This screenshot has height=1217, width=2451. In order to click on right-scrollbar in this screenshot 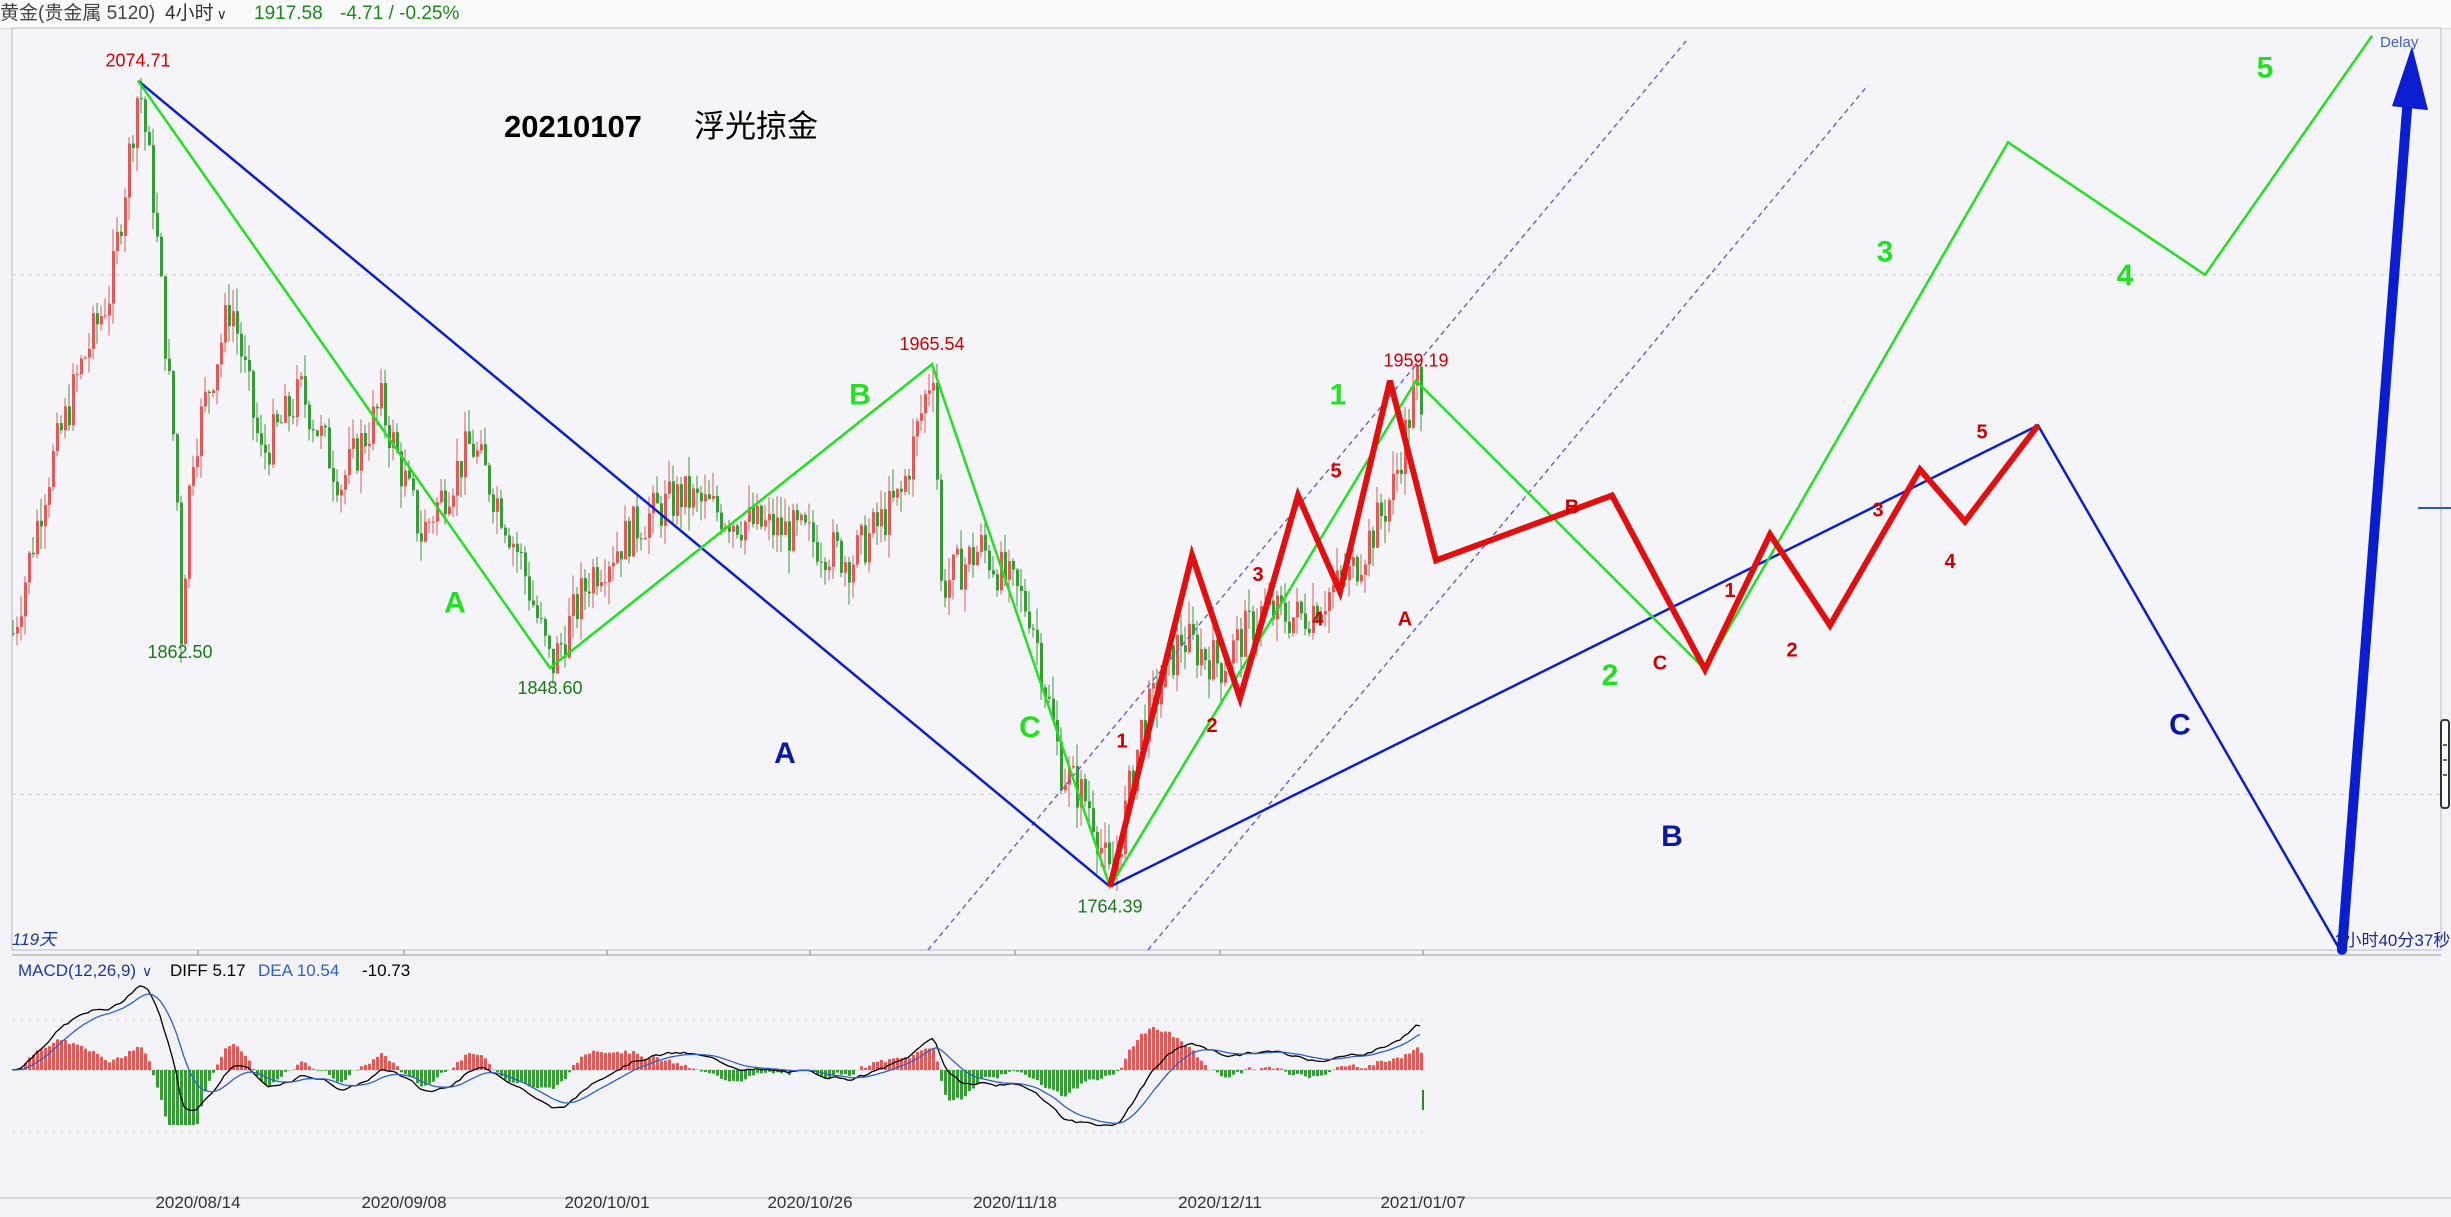, I will do `click(2445, 764)`.